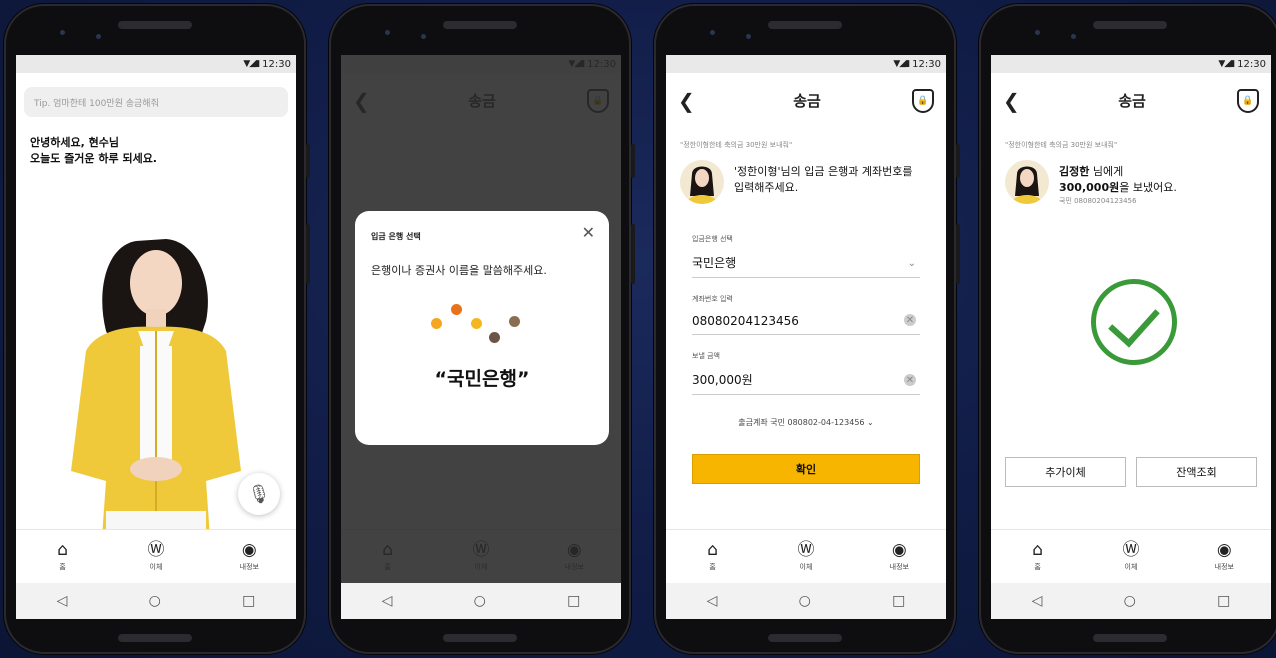 This screenshot has width=1276, height=658. Describe the element at coordinates (163, 151) in the screenshot. I see `greeting: 안녕하세요, 현수님 오늘도 즐거운 하루 되세요.` at that location.